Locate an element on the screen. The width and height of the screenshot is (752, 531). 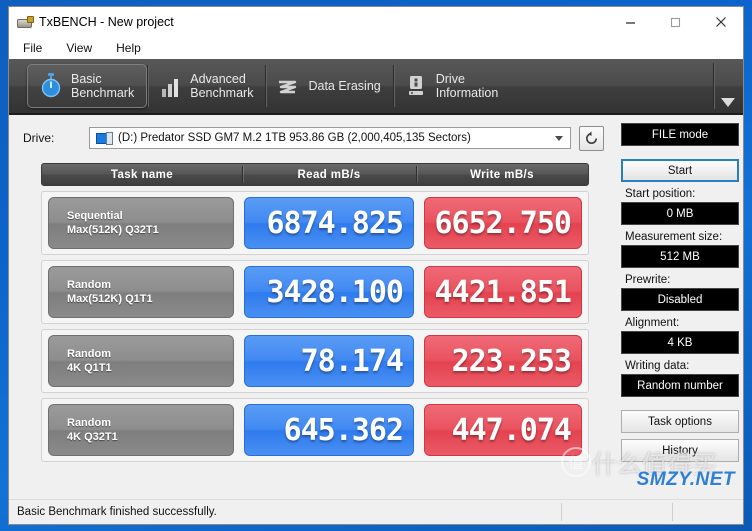
writing-data-label: Writing data: is located at coordinates (657, 366).